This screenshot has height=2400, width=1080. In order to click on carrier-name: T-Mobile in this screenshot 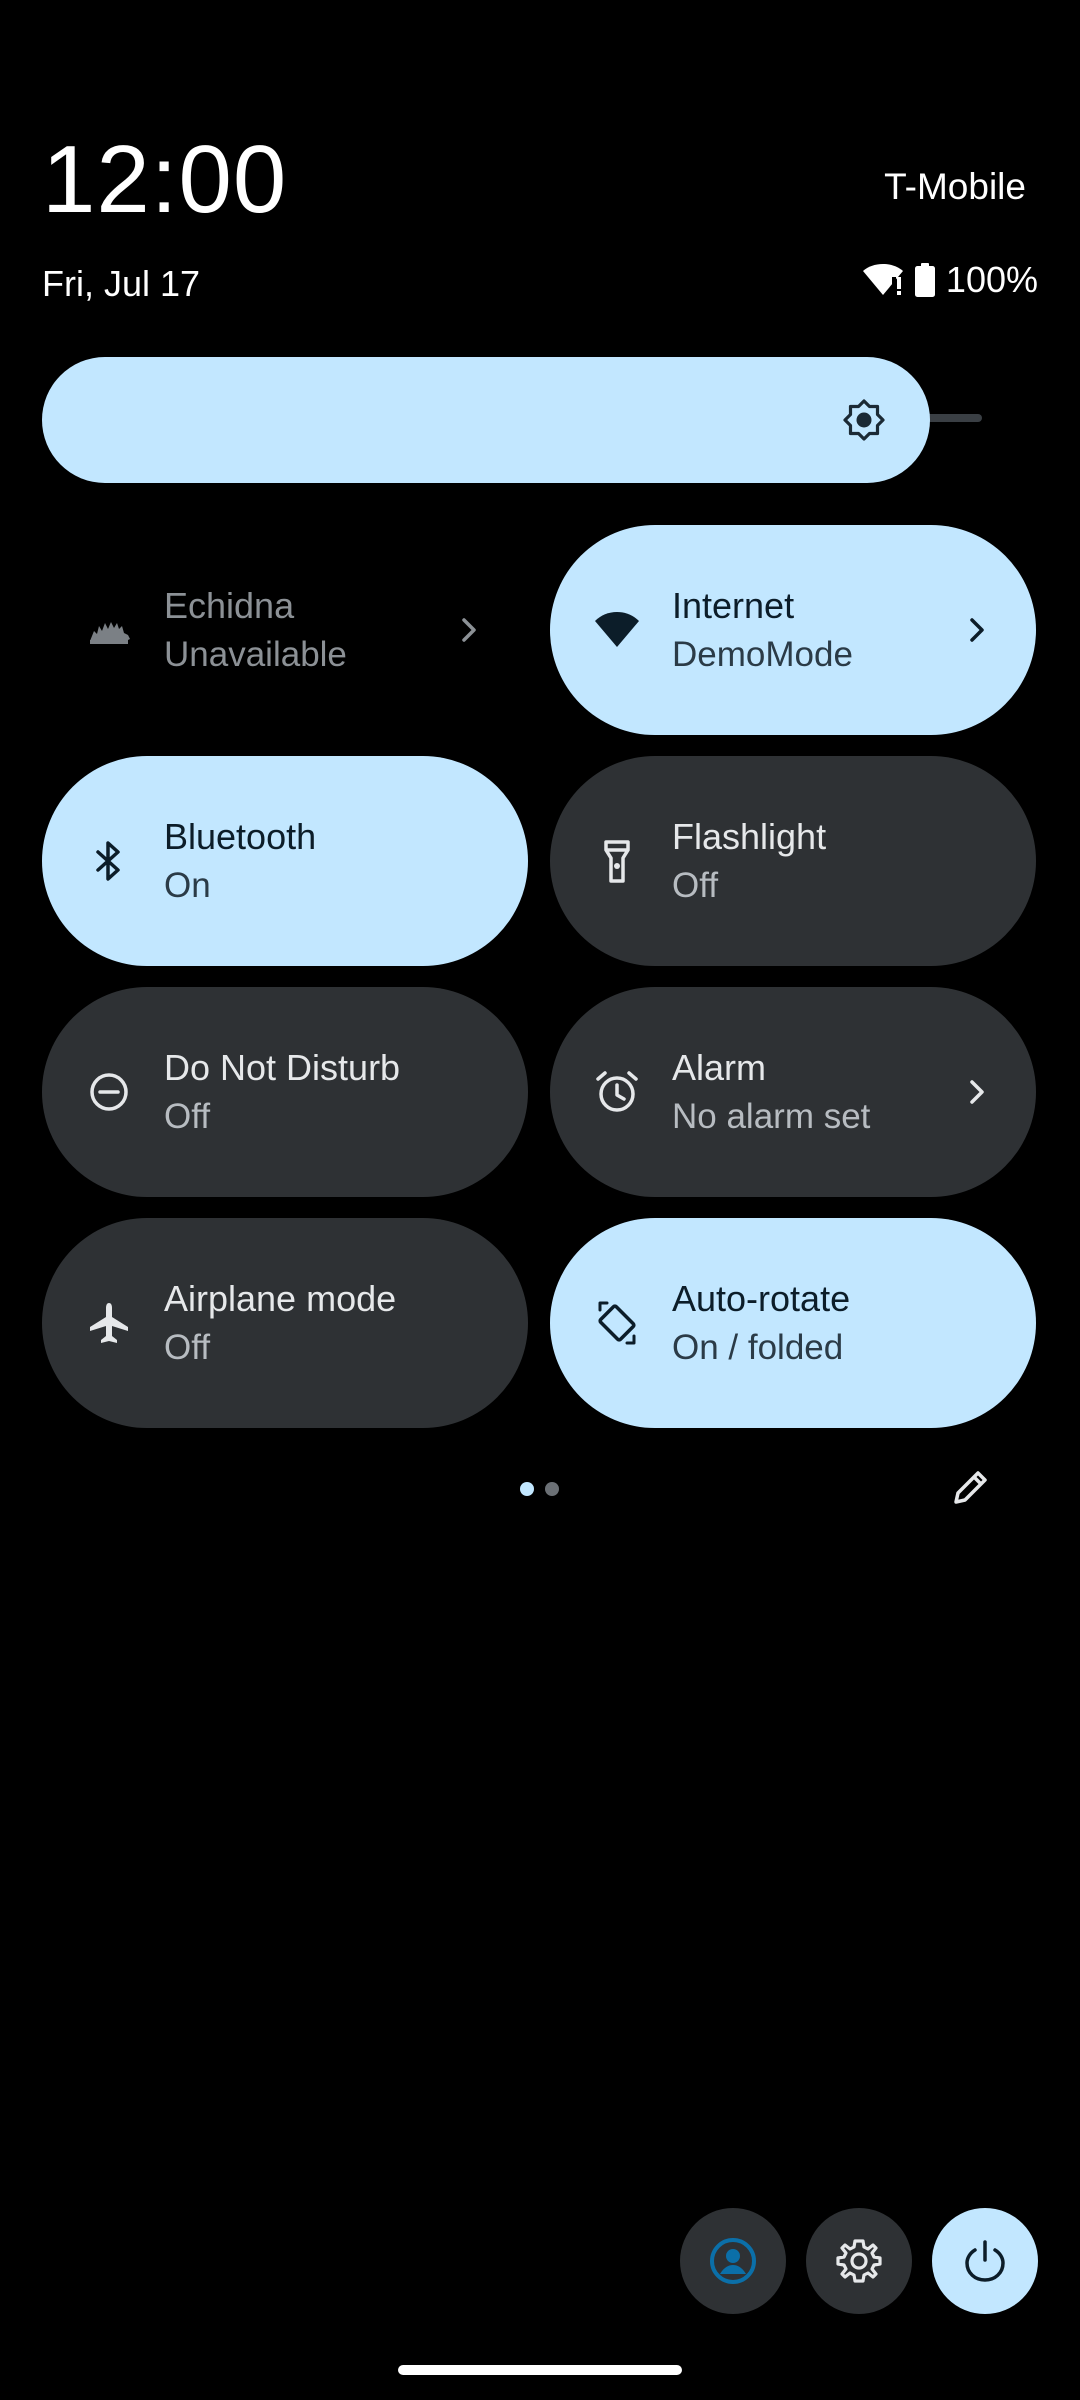, I will do `click(955, 186)`.